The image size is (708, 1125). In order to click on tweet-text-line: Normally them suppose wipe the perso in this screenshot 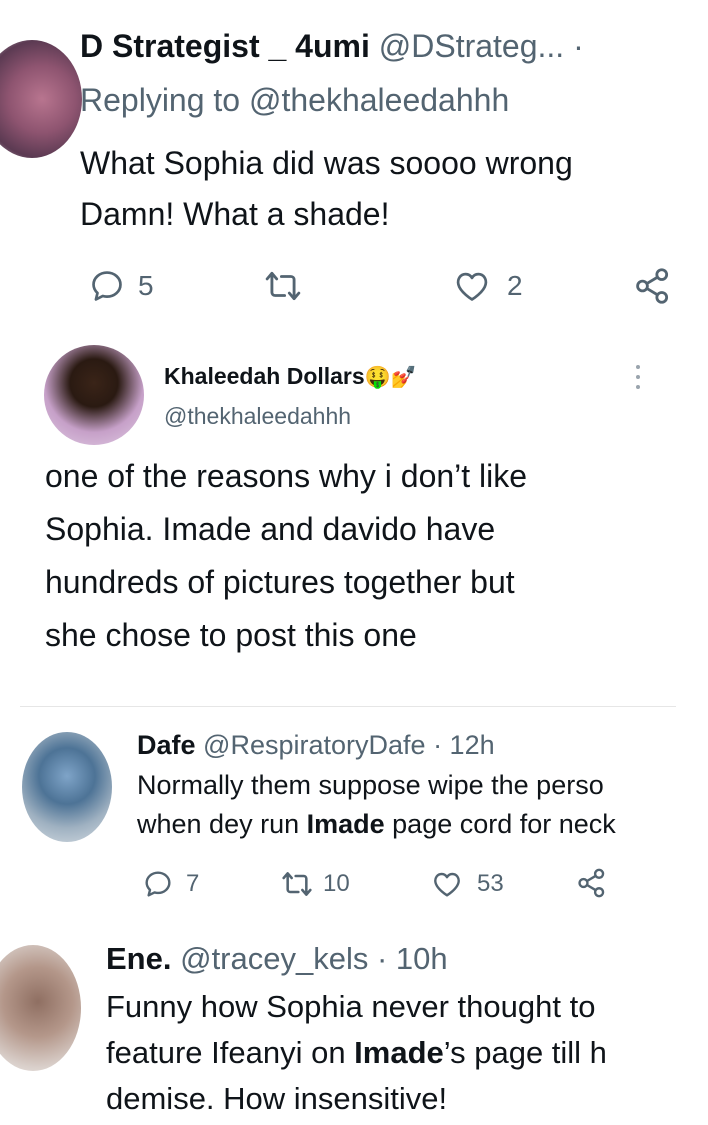, I will do `click(370, 785)`.